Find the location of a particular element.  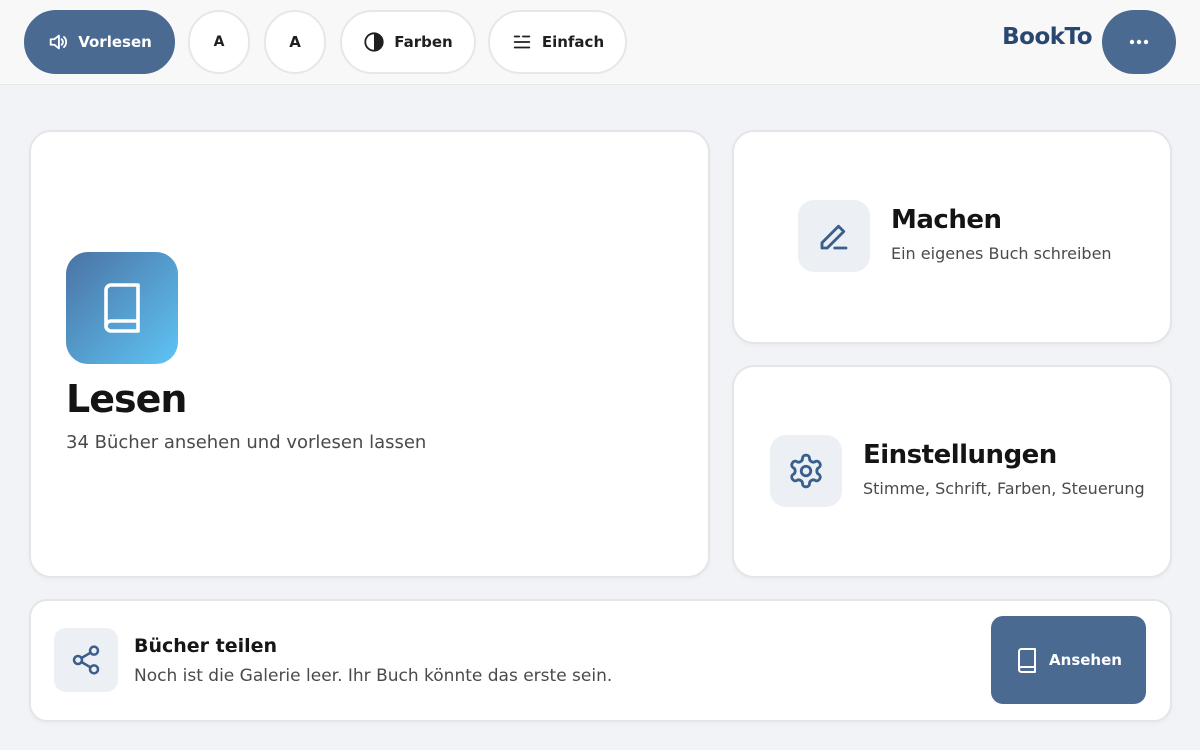

make-card-title: Machen is located at coordinates (946, 220).